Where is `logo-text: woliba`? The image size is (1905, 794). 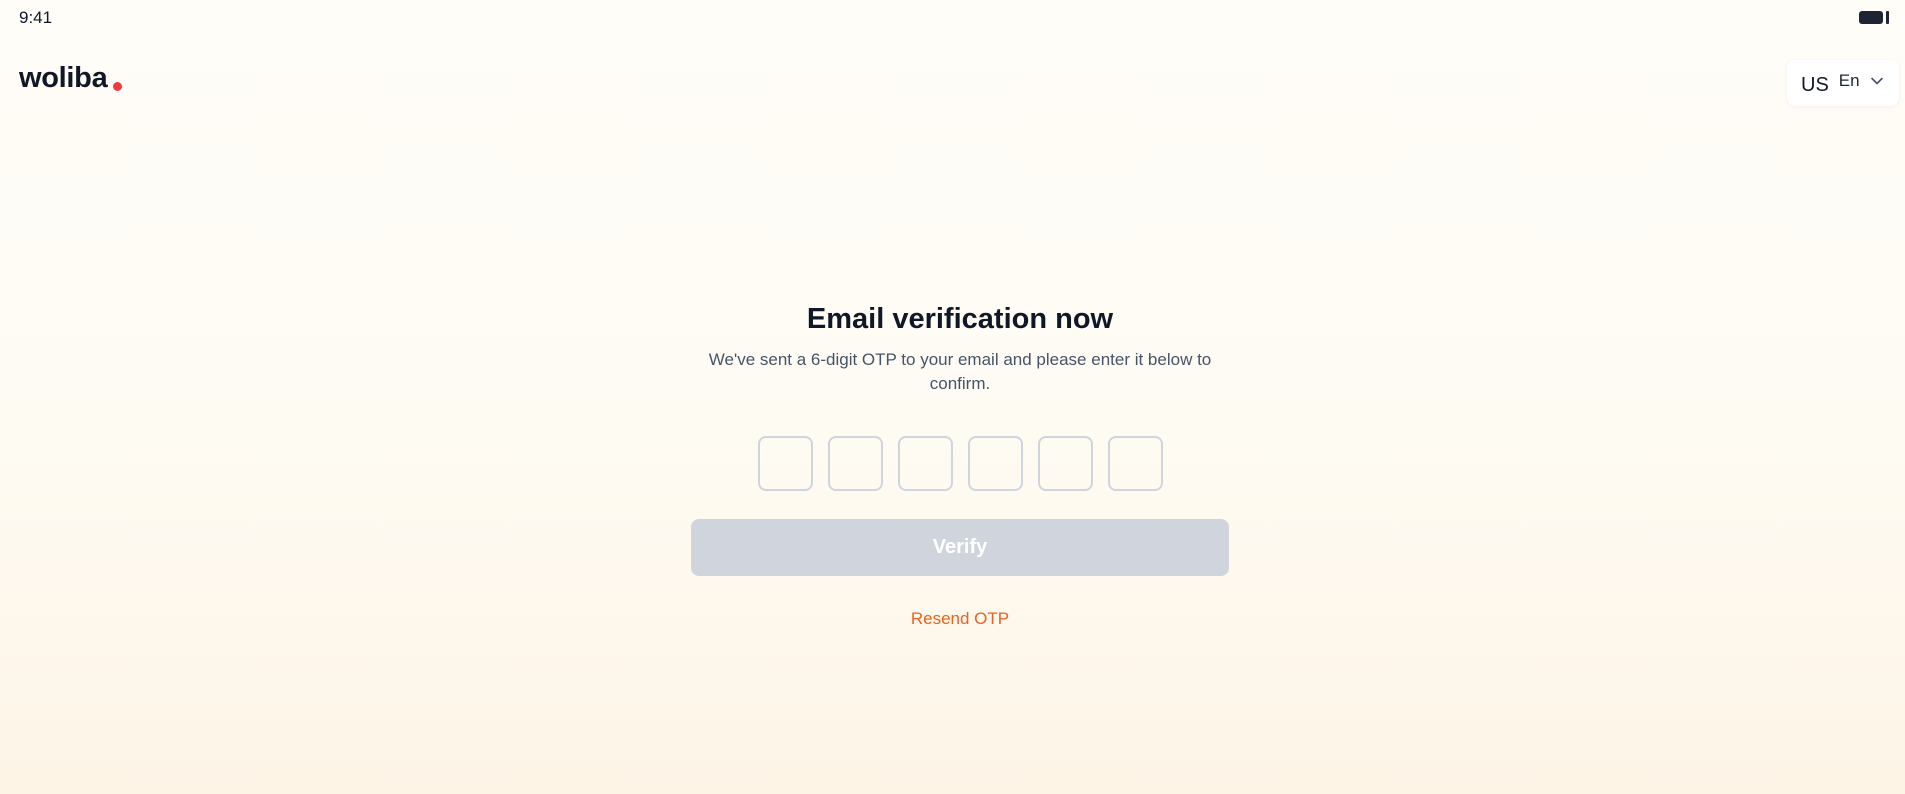
logo-text: woliba is located at coordinates (63, 78).